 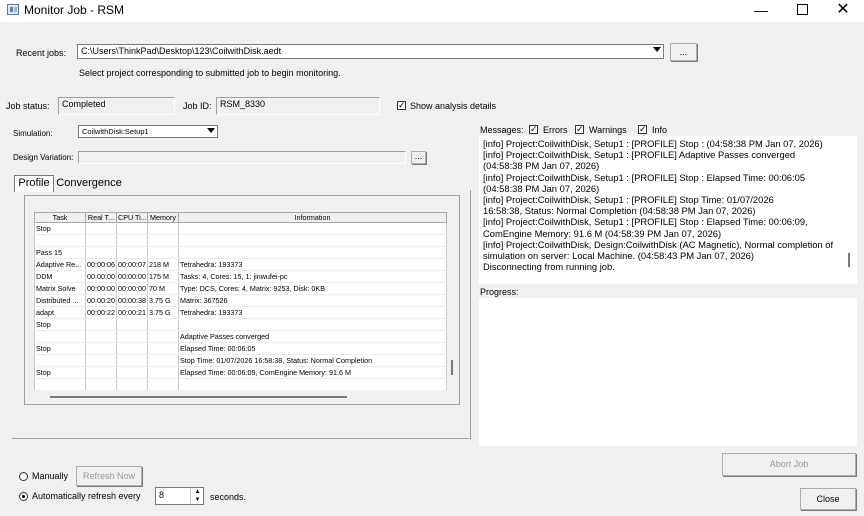 What do you see at coordinates (197, 492) in the screenshot?
I see `stepper-up-icon: ▲` at bounding box center [197, 492].